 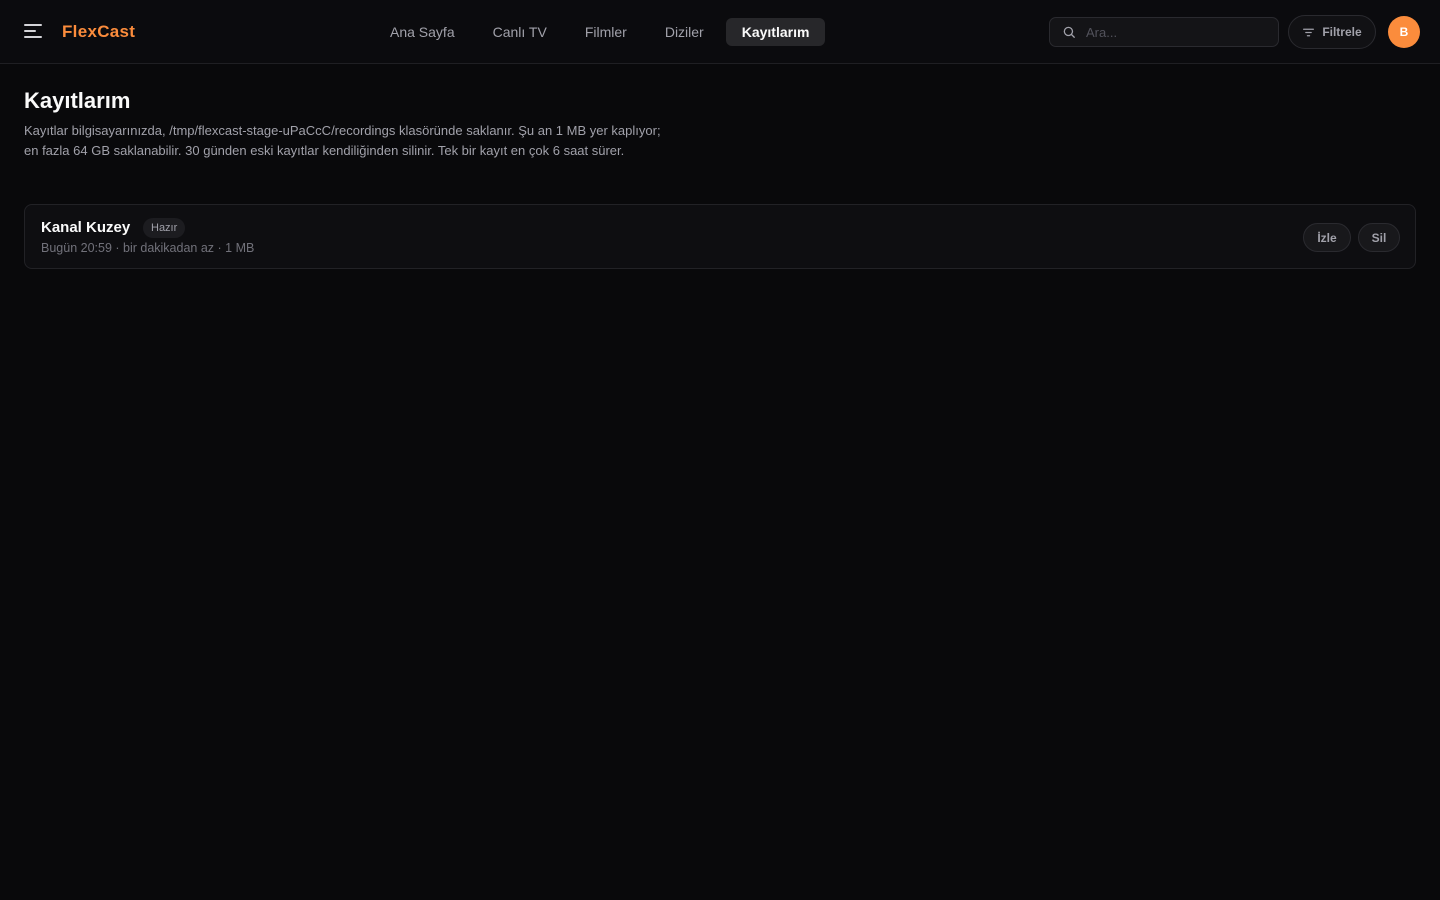 What do you see at coordinates (148, 248) in the screenshot?
I see `recording-meta: Bugün 20:59 · bir dakikadan az · 1 MB` at bounding box center [148, 248].